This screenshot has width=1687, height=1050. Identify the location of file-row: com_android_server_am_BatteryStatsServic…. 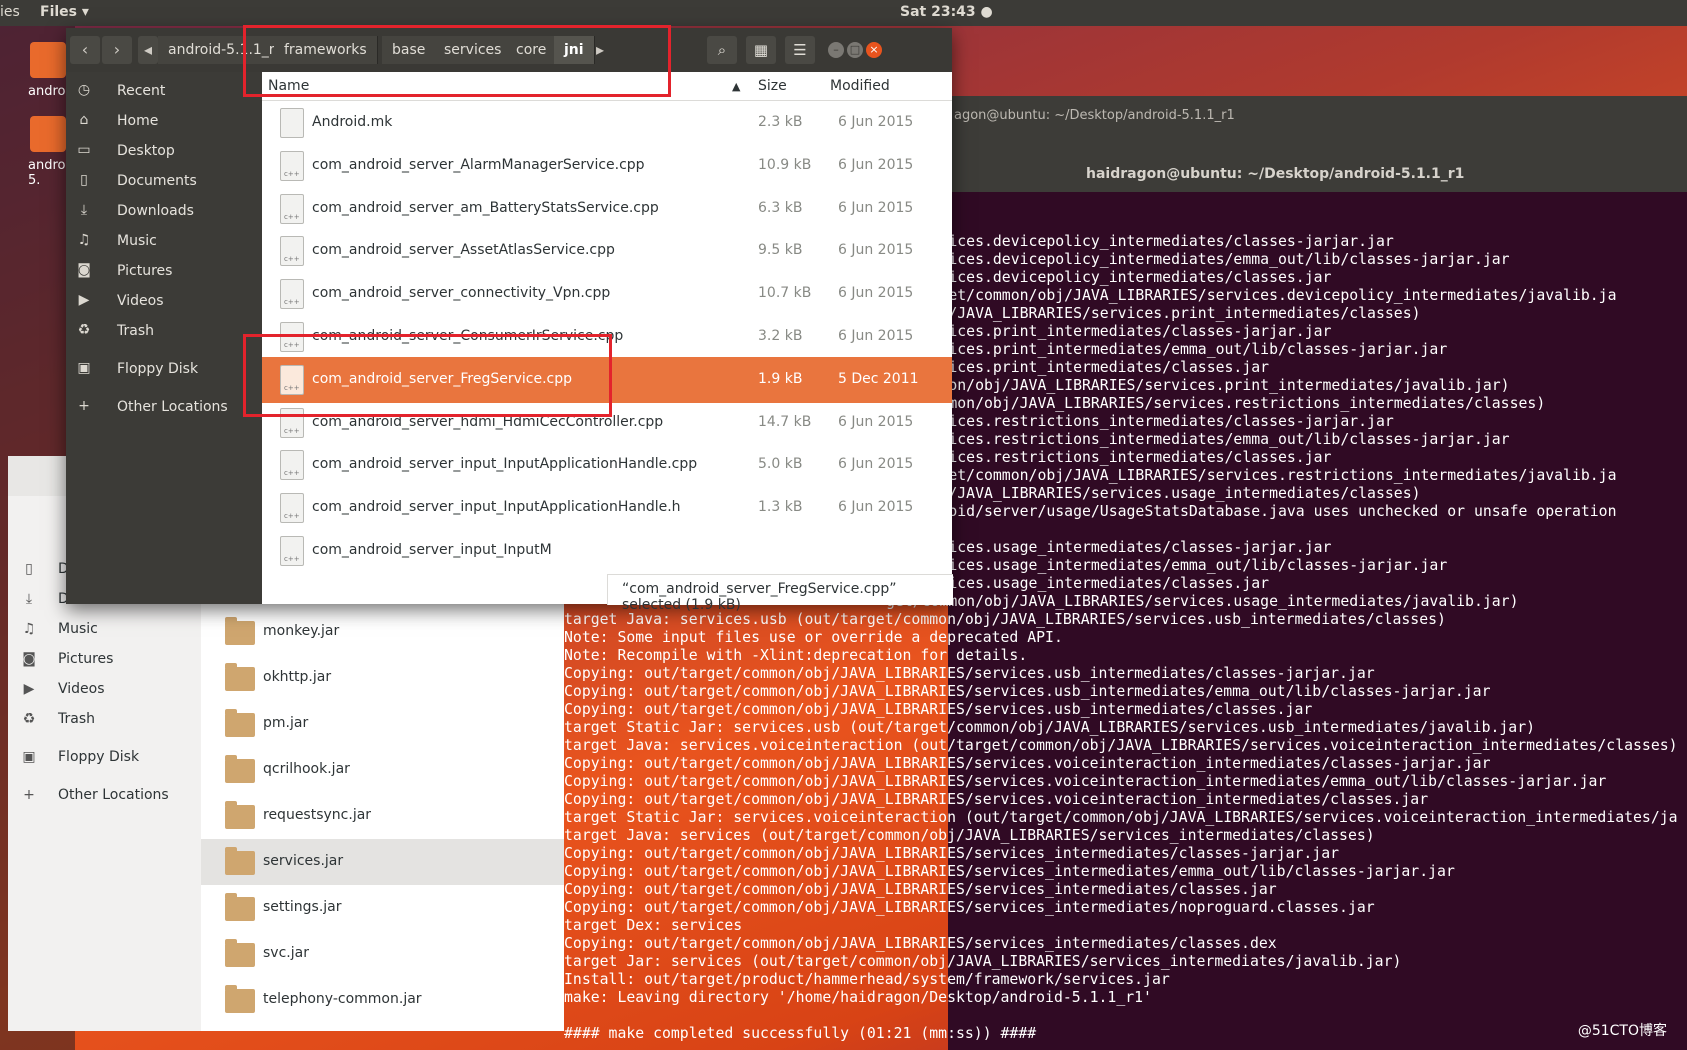
(607, 209).